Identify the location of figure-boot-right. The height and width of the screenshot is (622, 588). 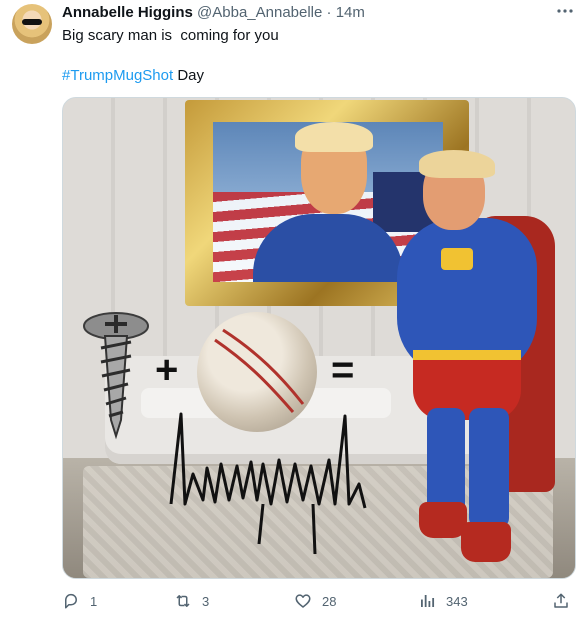
(486, 542).